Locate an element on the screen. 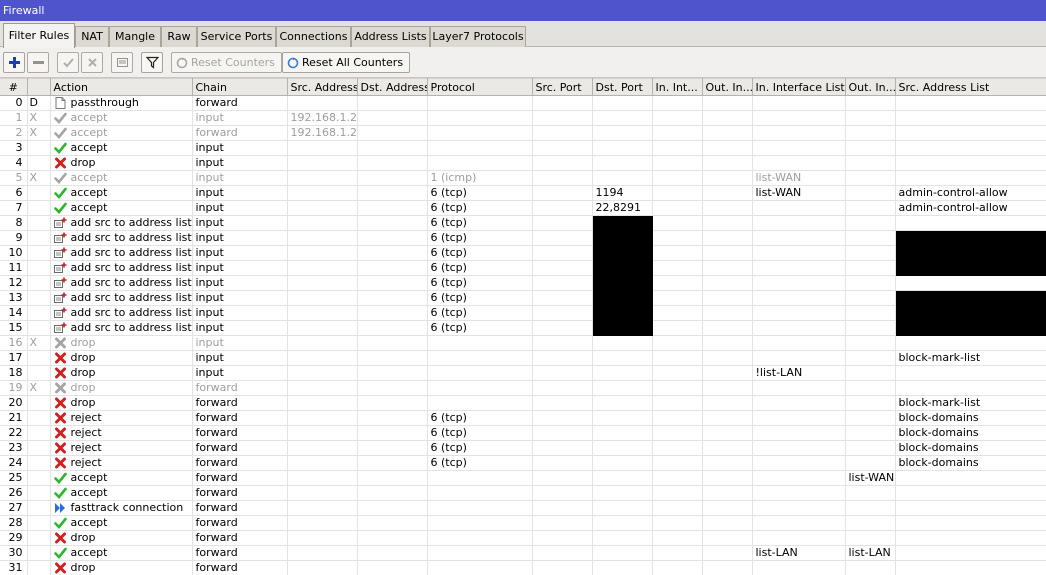 This screenshot has width=1046, height=575. table-row: 28 accept forward is located at coordinates (523, 523).